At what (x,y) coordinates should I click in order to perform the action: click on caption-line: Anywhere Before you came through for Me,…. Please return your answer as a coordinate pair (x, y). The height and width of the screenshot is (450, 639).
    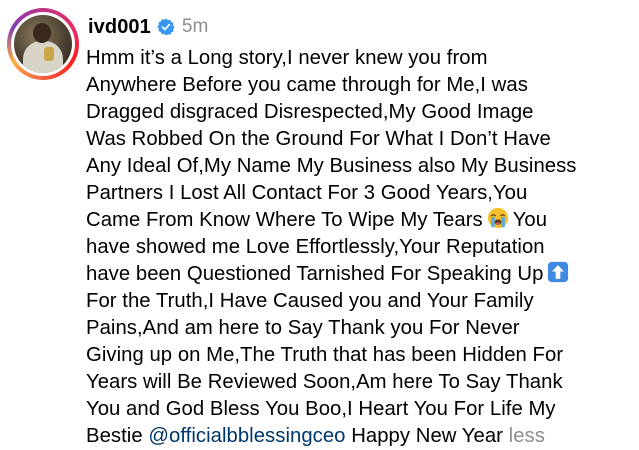
    Looking at the image, I should click on (307, 85).